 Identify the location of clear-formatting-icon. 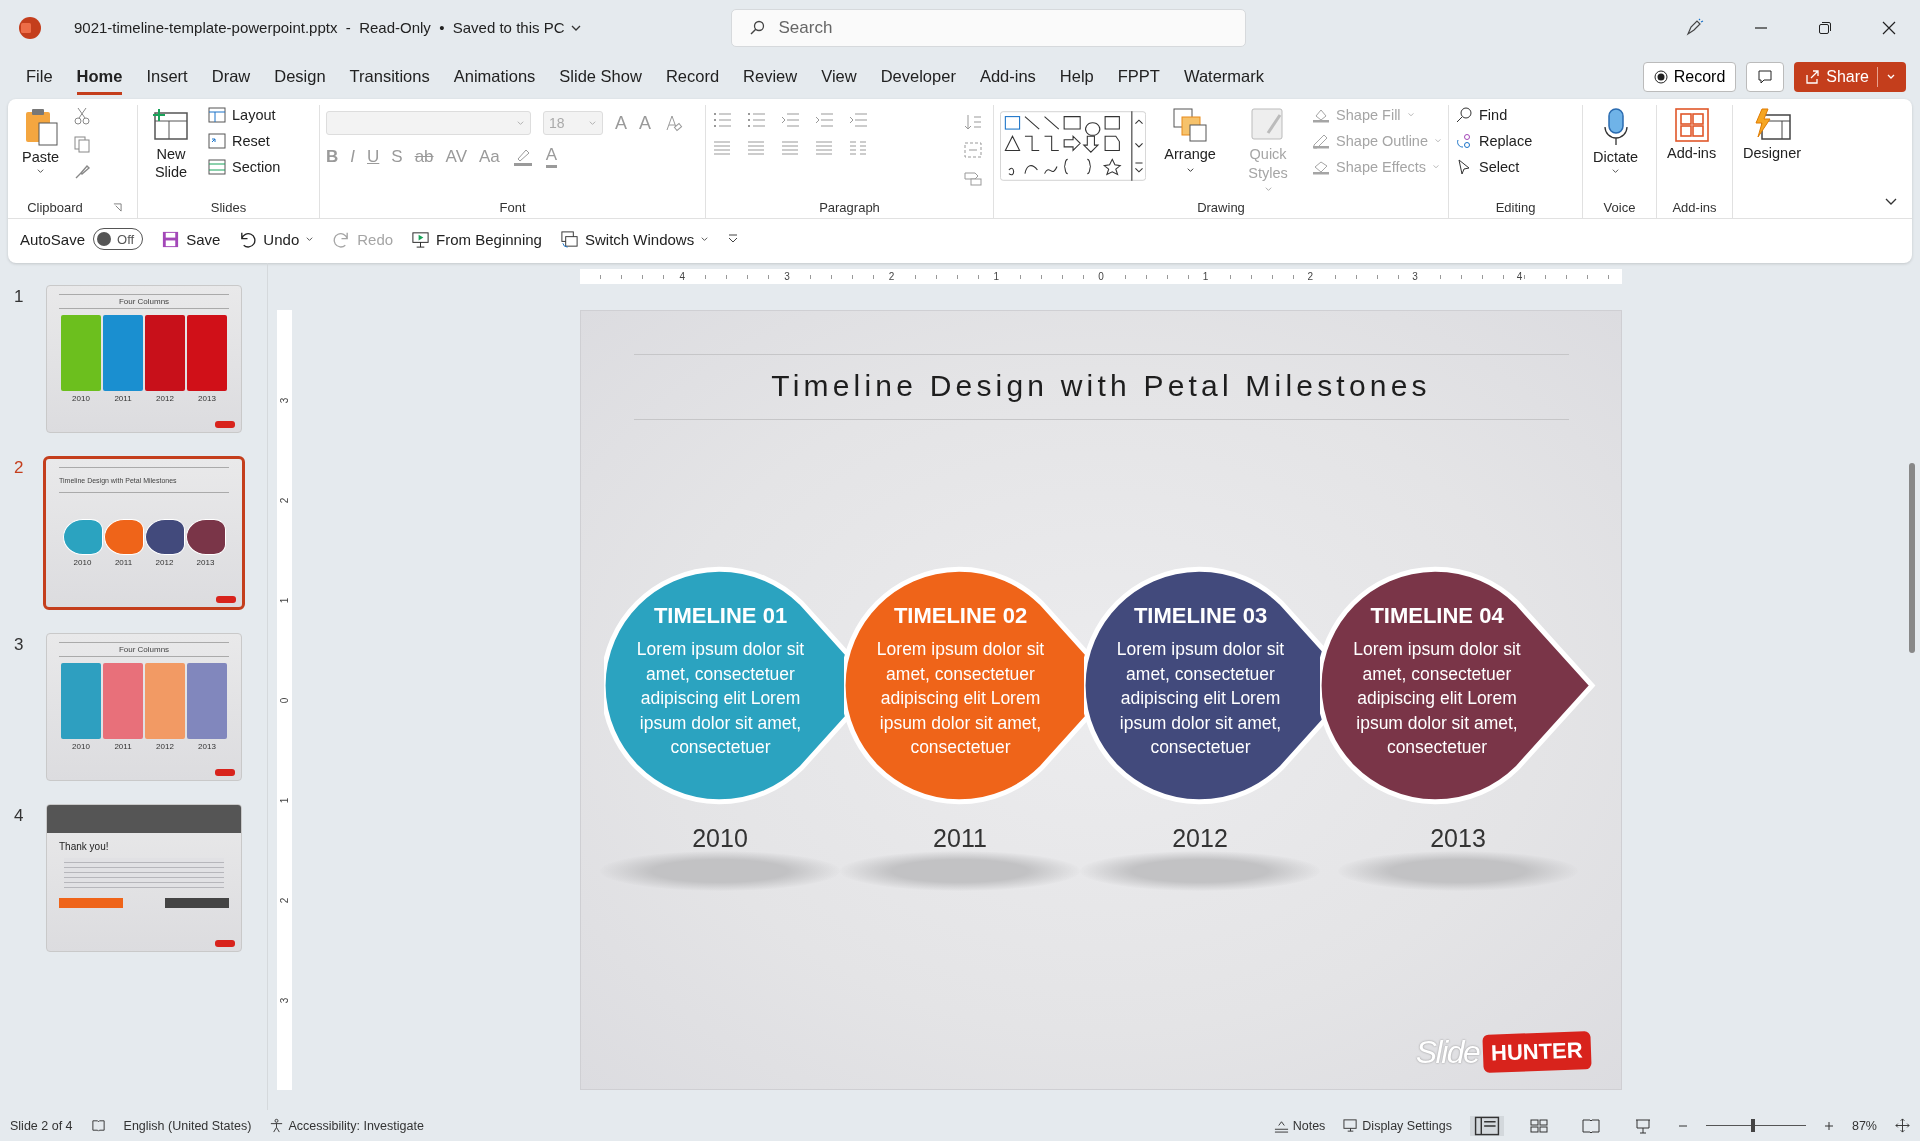
(673, 123).